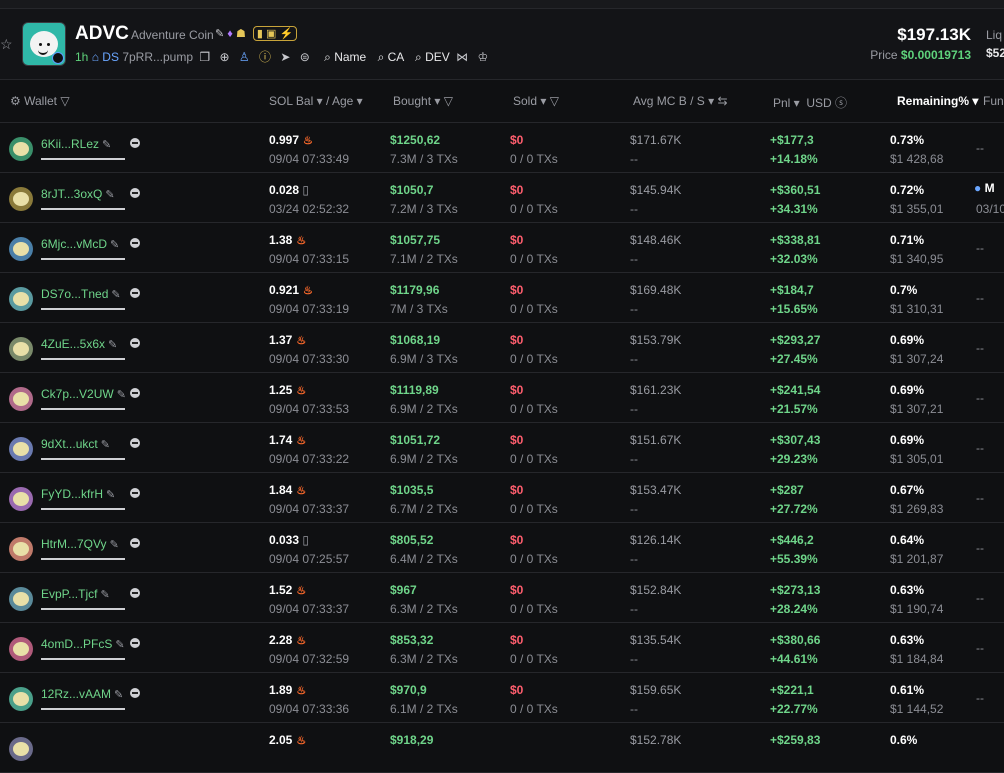  Describe the element at coordinates (907, 490) in the screenshot. I see `remaining-percent: 0.67%` at that location.